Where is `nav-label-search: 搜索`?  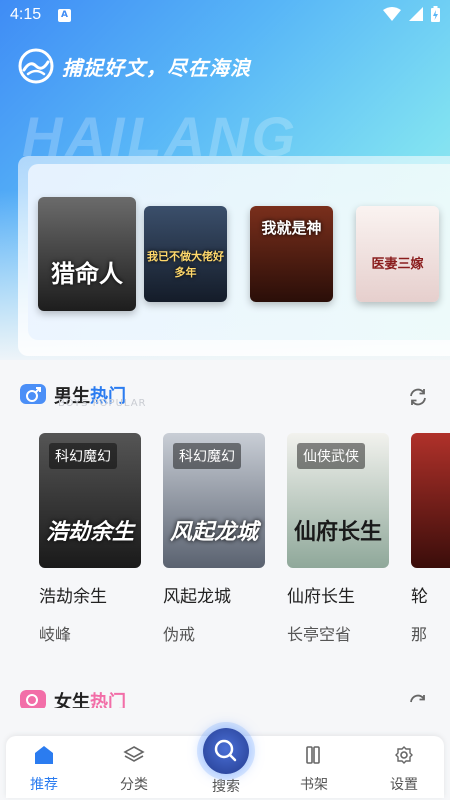
nav-label-search: 搜索 is located at coordinates (226, 787).